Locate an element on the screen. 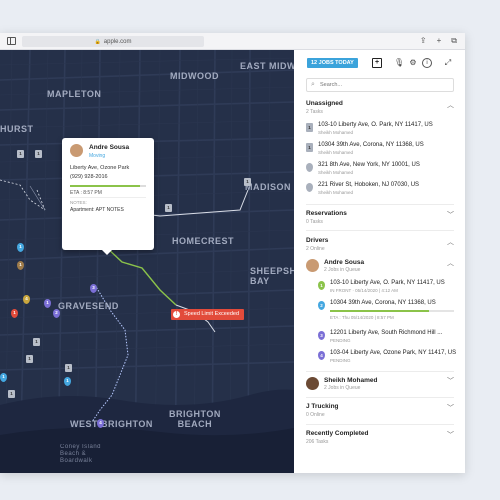 This screenshot has height=500, width=500. browser-toolbar: 🔒 apple.com ⇪ + ⧉ is located at coordinates (232, 41).